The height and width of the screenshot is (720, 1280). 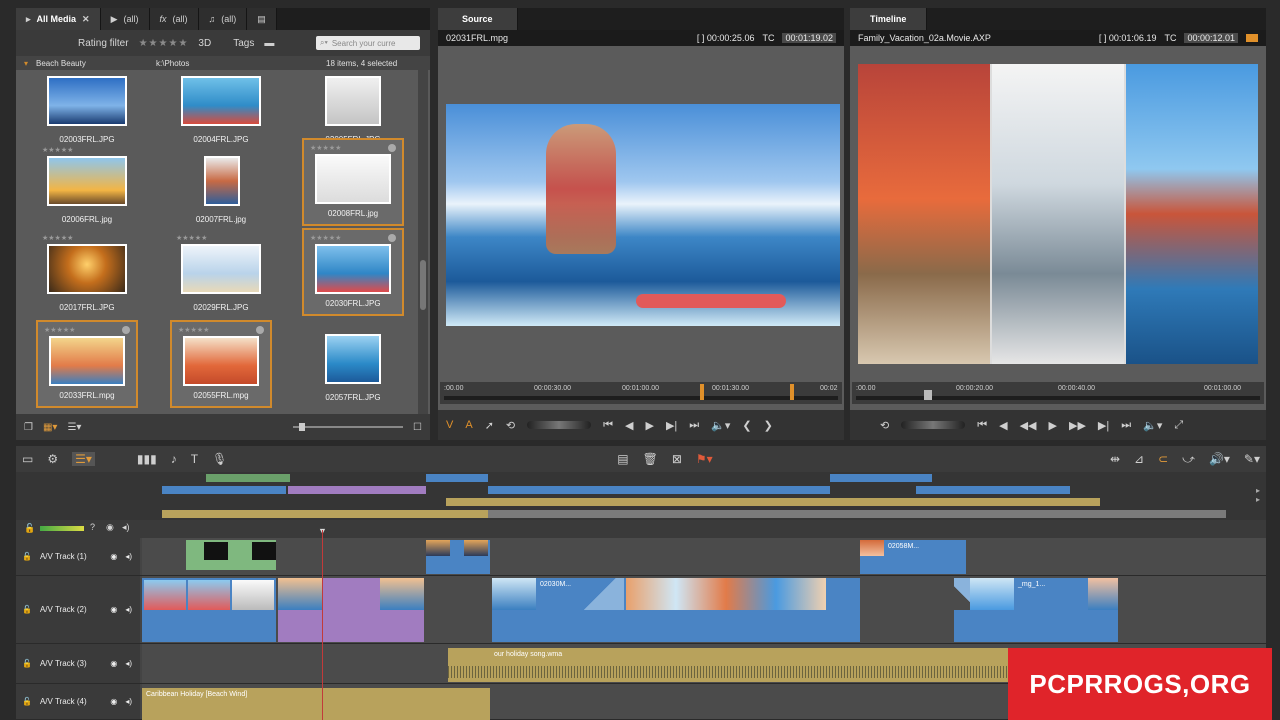 What do you see at coordinates (417, 427) in the screenshot?
I see `fullscreen-icon: ☐` at bounding box center [417, 427].